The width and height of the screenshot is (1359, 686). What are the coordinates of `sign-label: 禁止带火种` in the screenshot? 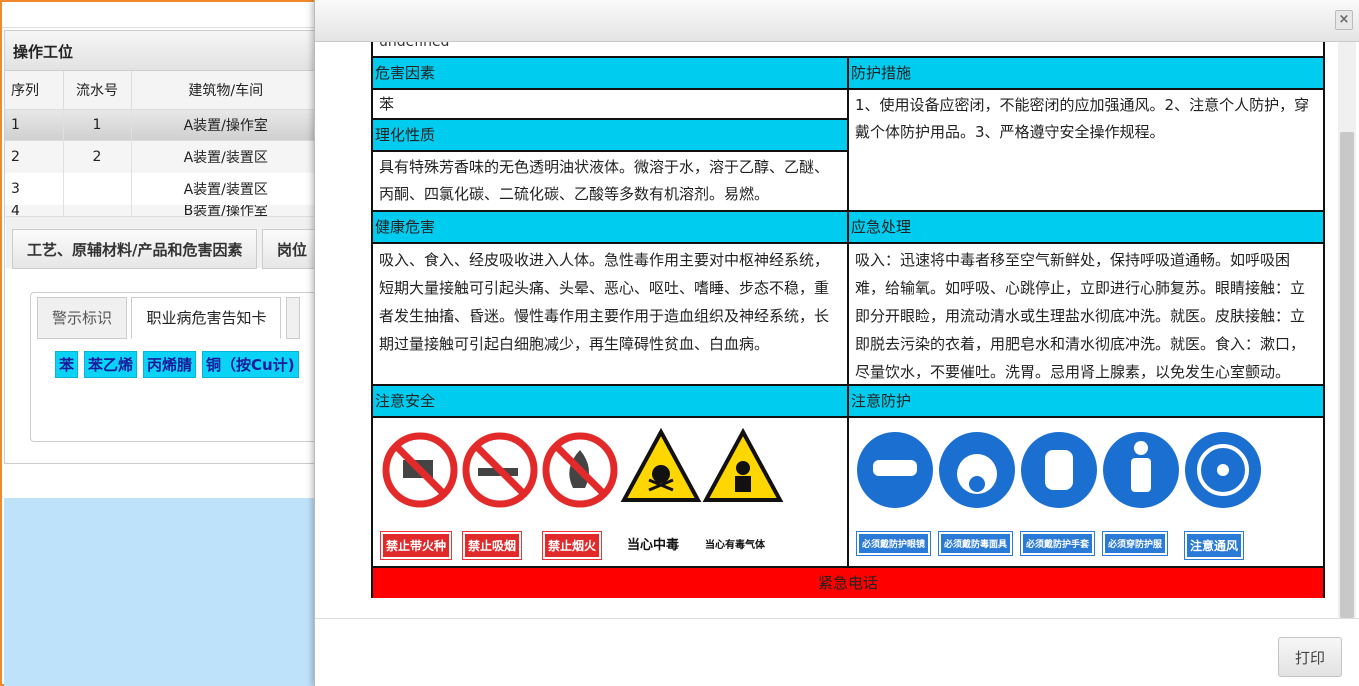 It's located at (416, 545).